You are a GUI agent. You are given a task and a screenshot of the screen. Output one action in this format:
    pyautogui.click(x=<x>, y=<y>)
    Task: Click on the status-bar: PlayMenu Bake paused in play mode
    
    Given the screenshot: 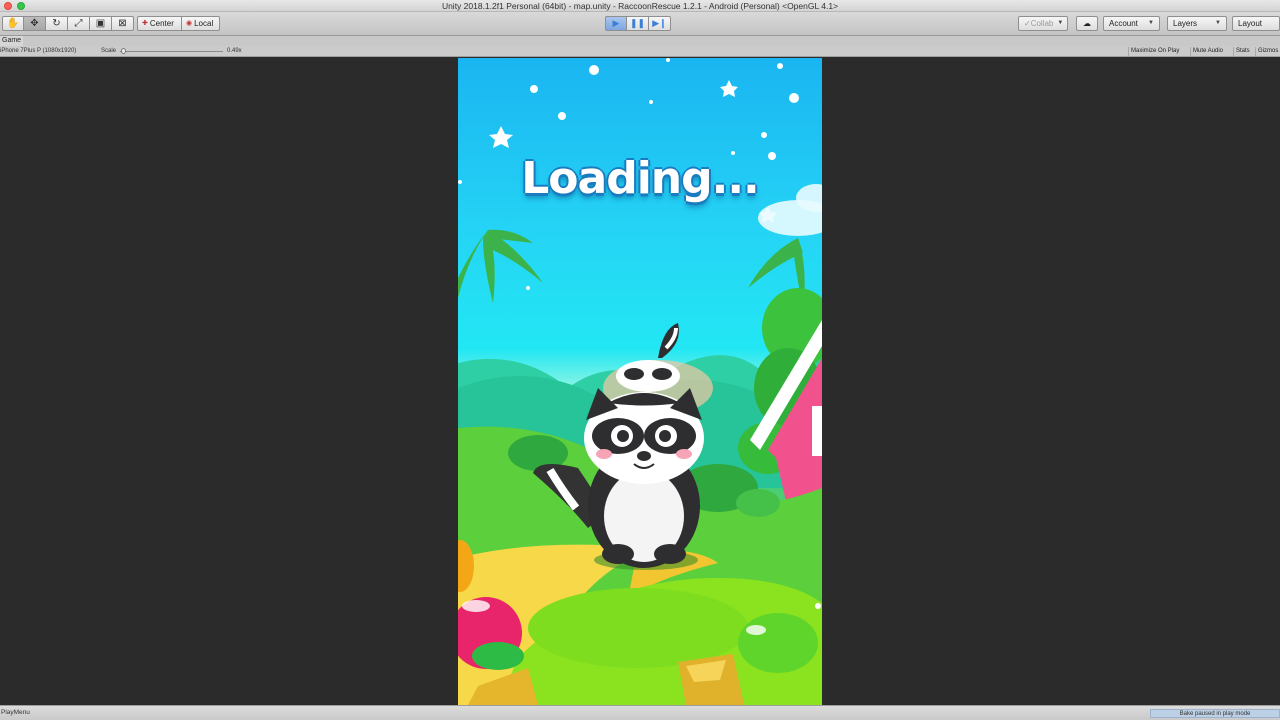 What is the action you would take?
    pyautogui.click(x=640, y=712)
    